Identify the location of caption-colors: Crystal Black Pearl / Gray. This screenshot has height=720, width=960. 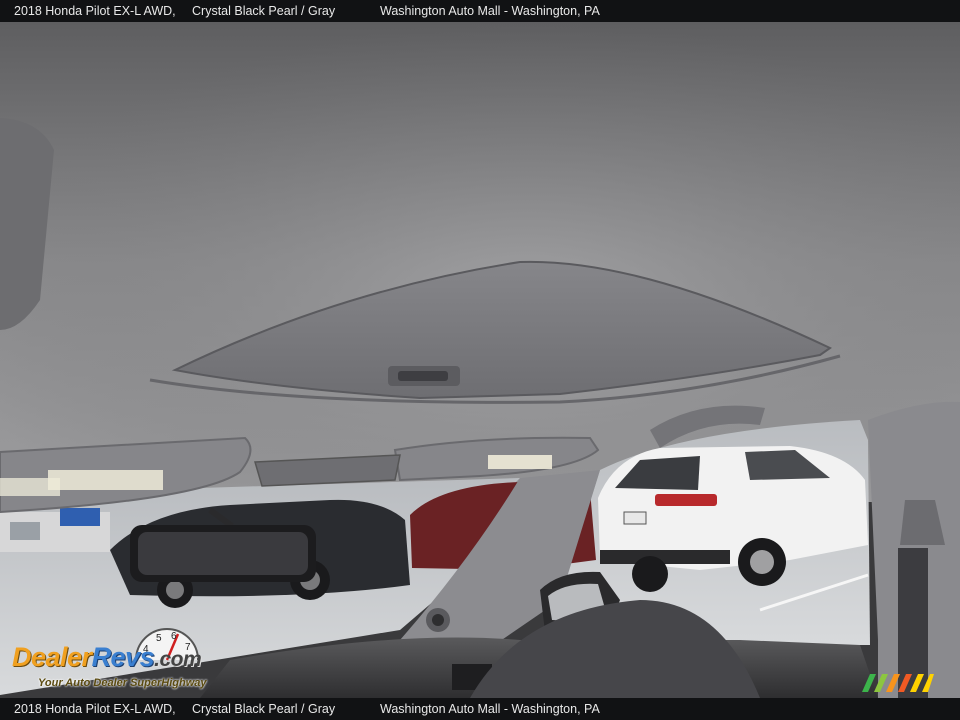
(264, 11).